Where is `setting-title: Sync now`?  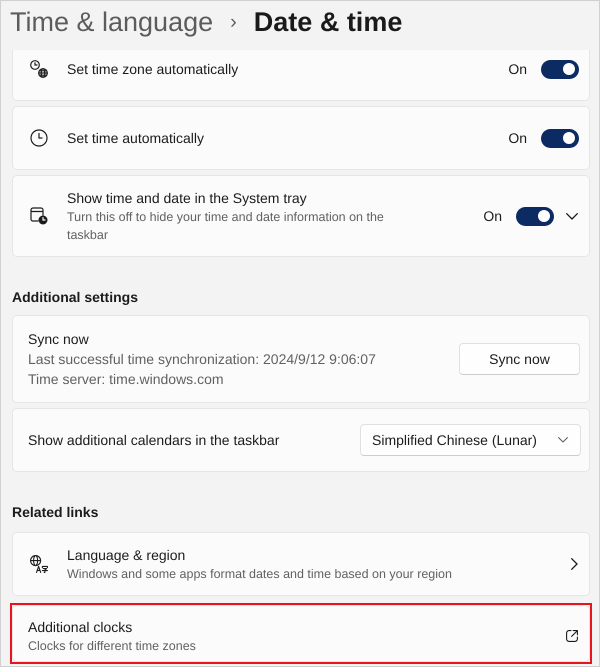
setting-title: Sync now is located at coordinates (58, 339).